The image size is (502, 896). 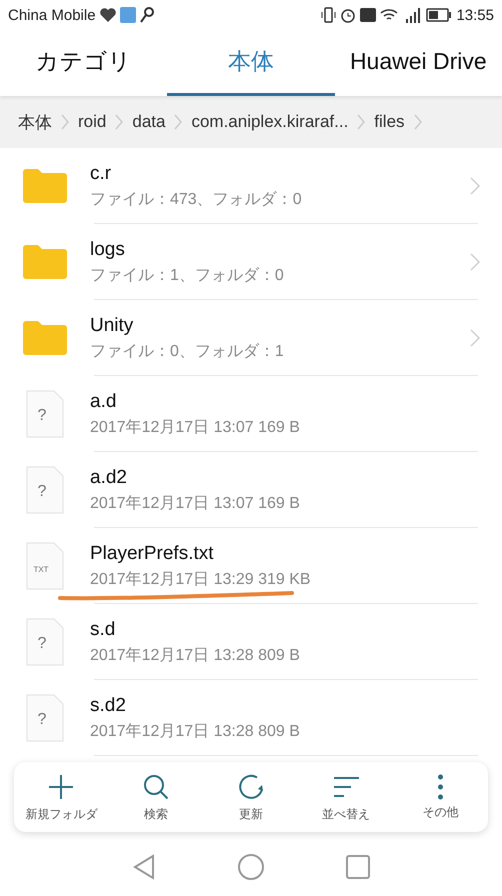 What do you see at coordinates (251, 490) in the screenshot?
I see `file-row: ? a.d2 2017年12月17日 13:07 169 B` at bounding box center [251, 490].